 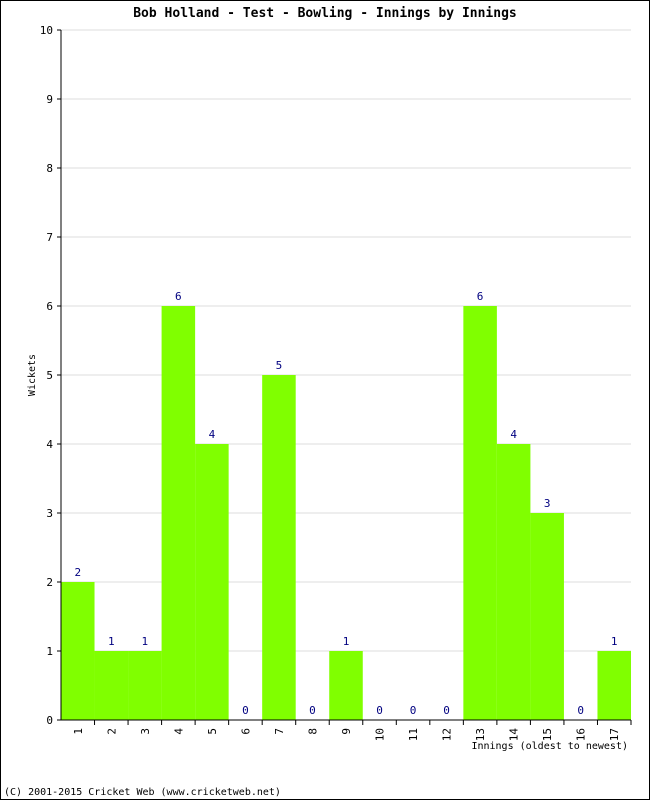 What do you see at coordinates (77, 572) in the screenshot?
I see `data-label: 2` at bounding box center [77, 572].